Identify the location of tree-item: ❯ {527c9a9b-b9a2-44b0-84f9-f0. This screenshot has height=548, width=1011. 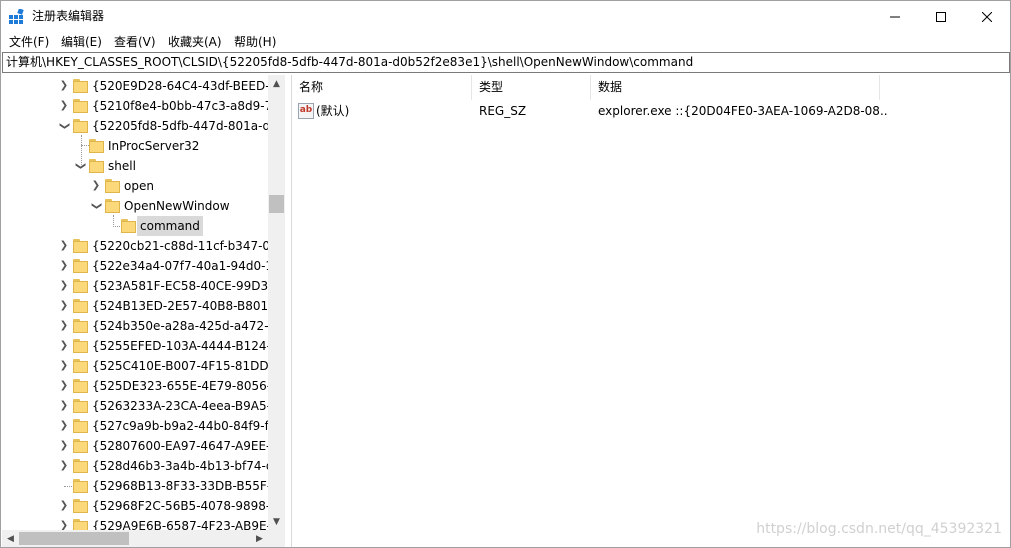
(142, 426).